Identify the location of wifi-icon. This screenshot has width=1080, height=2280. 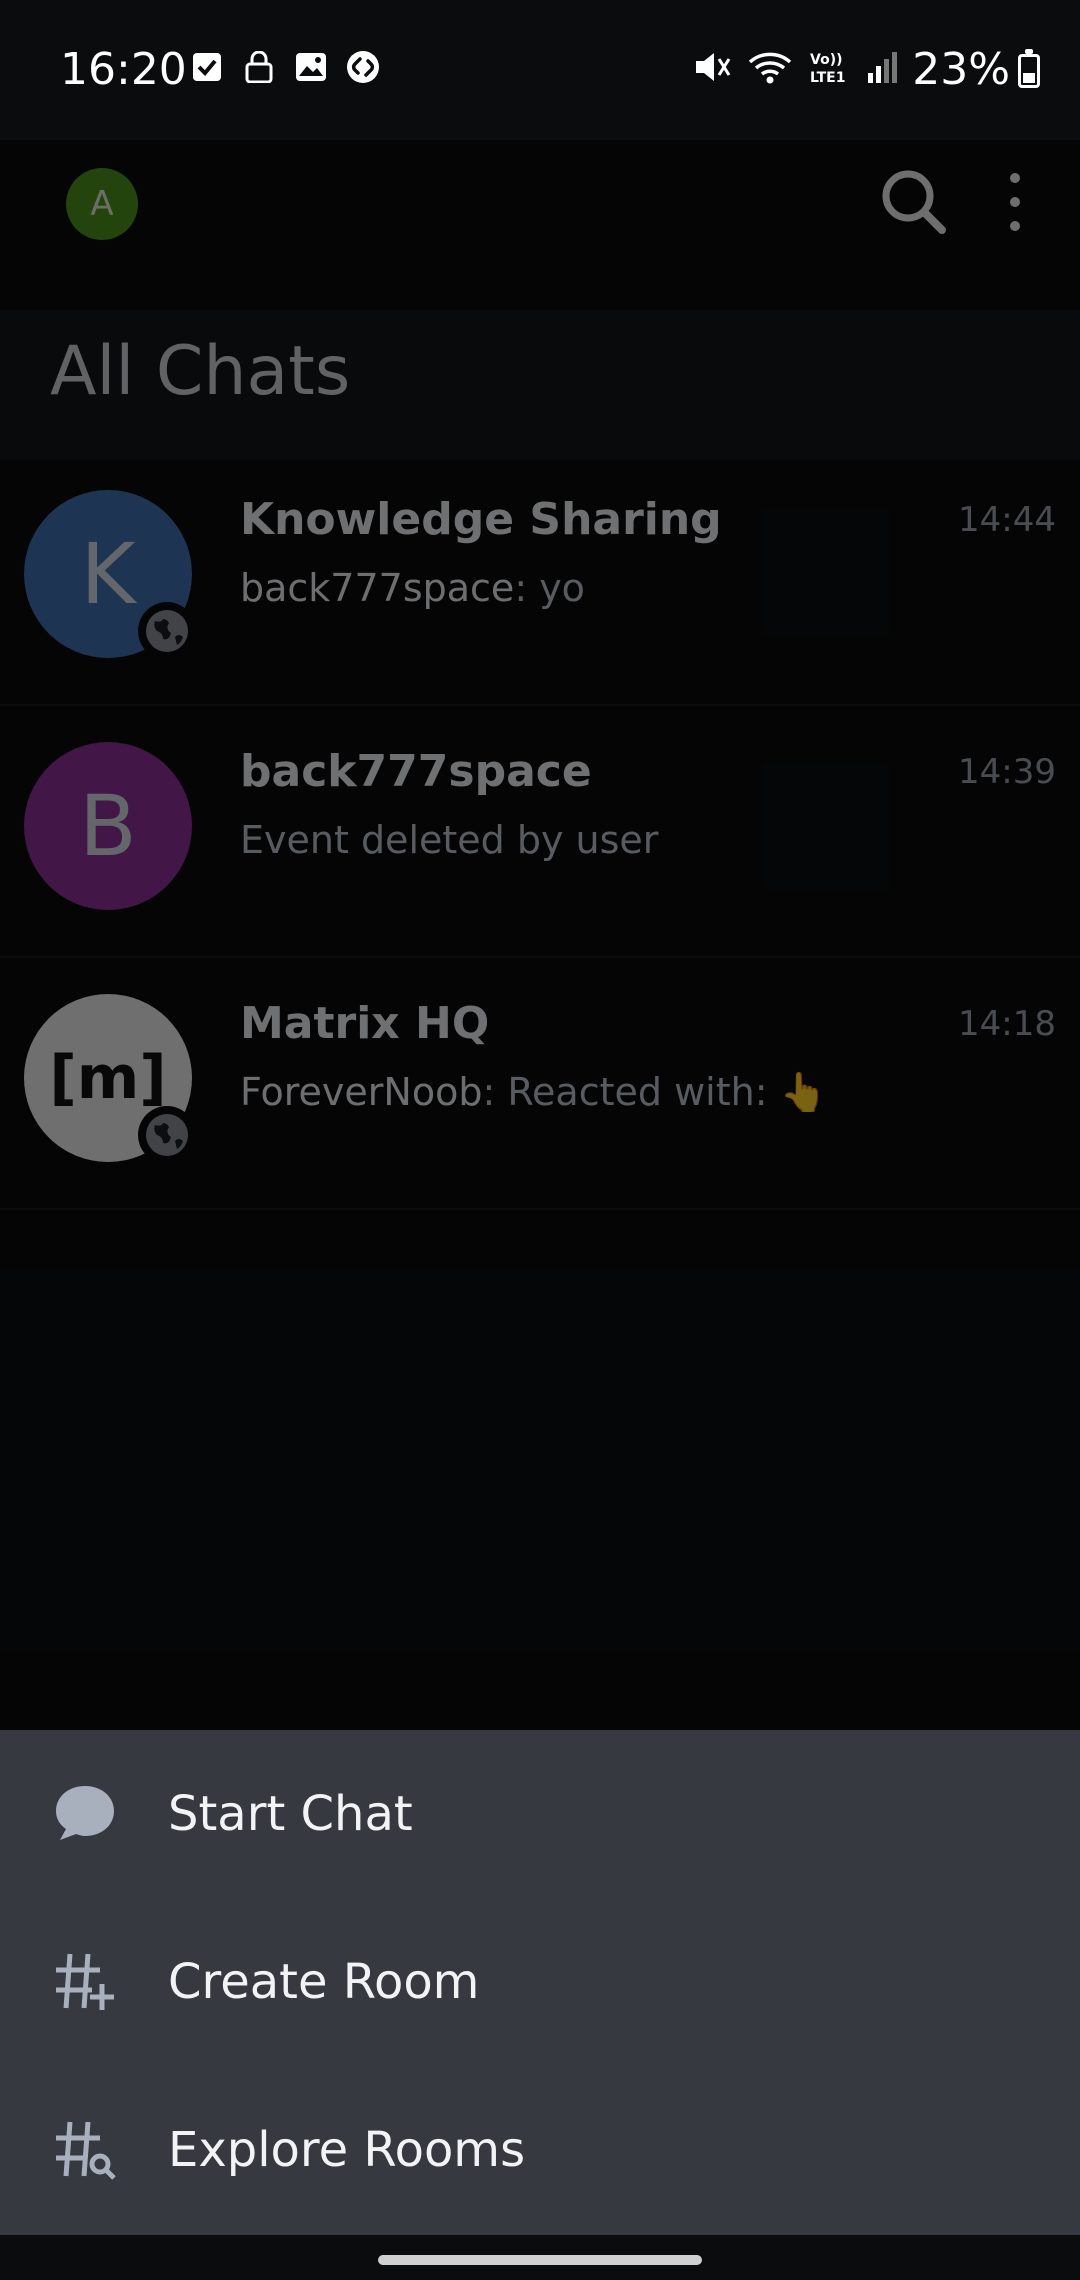
(770, 68).